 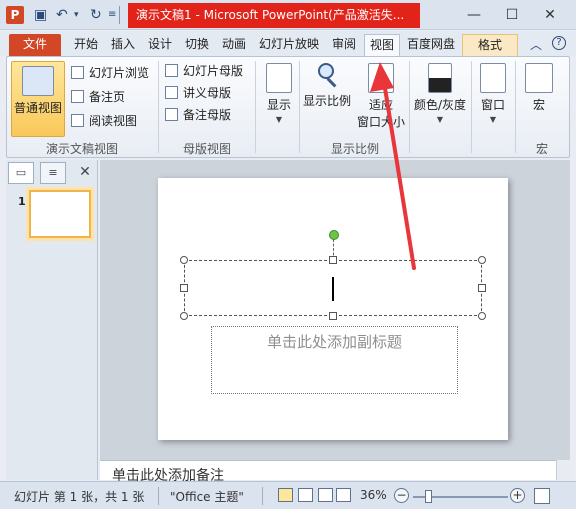 What do you see at coordinates (334, 360) in the screenshot?
I see `subtitle-placeholder: 单击此处添加副标题` at bounding box center [334, 360].